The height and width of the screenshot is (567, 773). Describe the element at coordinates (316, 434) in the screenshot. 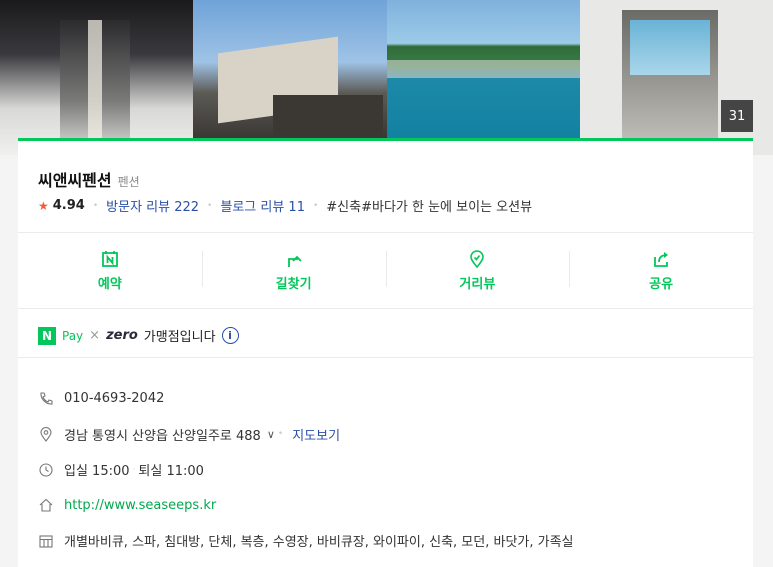

I see `map-view-link: 지도보기` at that location.